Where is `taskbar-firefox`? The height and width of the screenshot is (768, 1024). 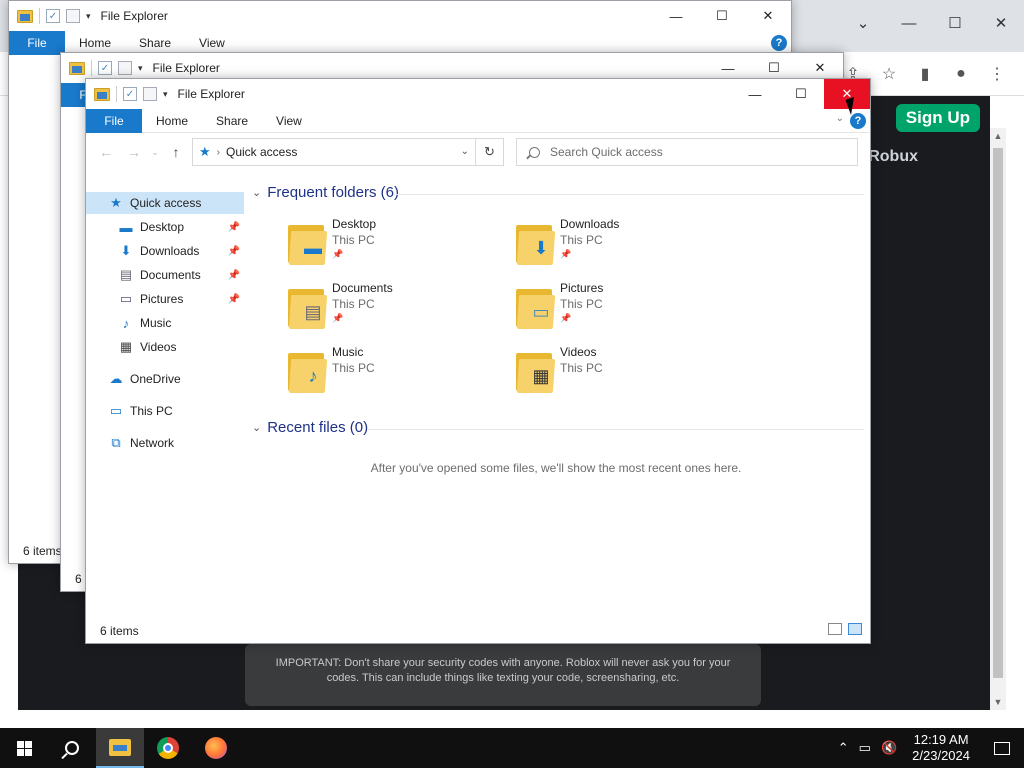 taskbar-firefox is located at coordinates (216, 748).